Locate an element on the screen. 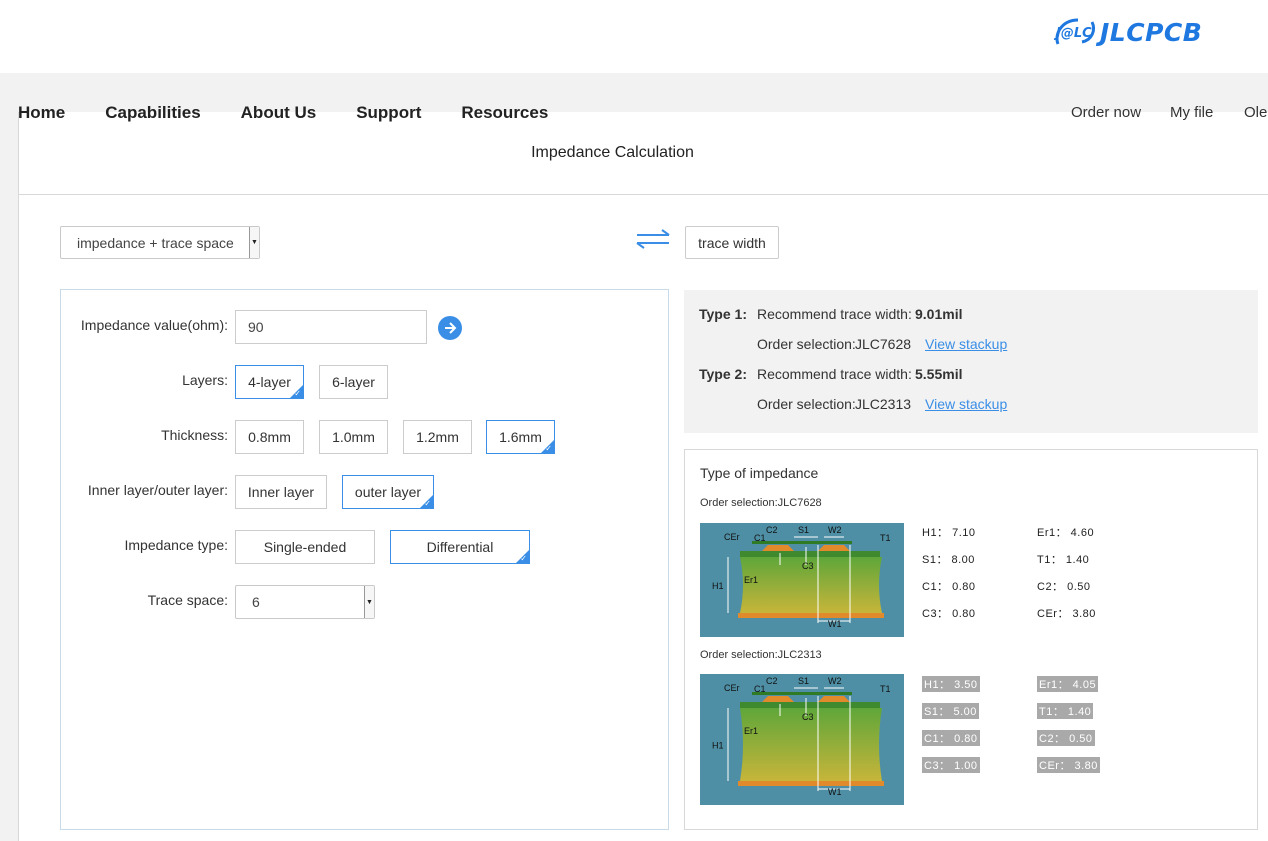 The height and width of the screenshot is (841, 1268). svg-text: C2 is located at coordinates (772, 530).